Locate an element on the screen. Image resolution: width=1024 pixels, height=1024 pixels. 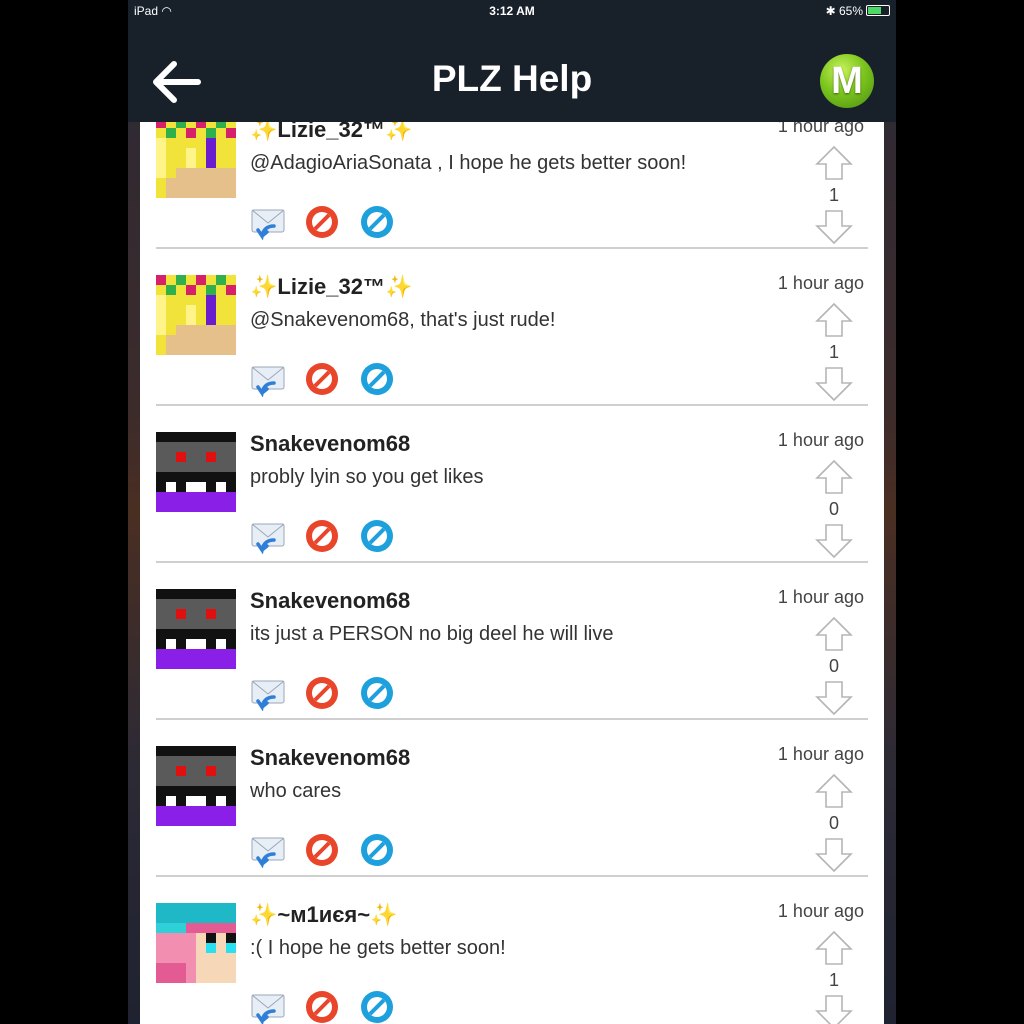
app-logo-button: M is located at coordinates (847, 81).